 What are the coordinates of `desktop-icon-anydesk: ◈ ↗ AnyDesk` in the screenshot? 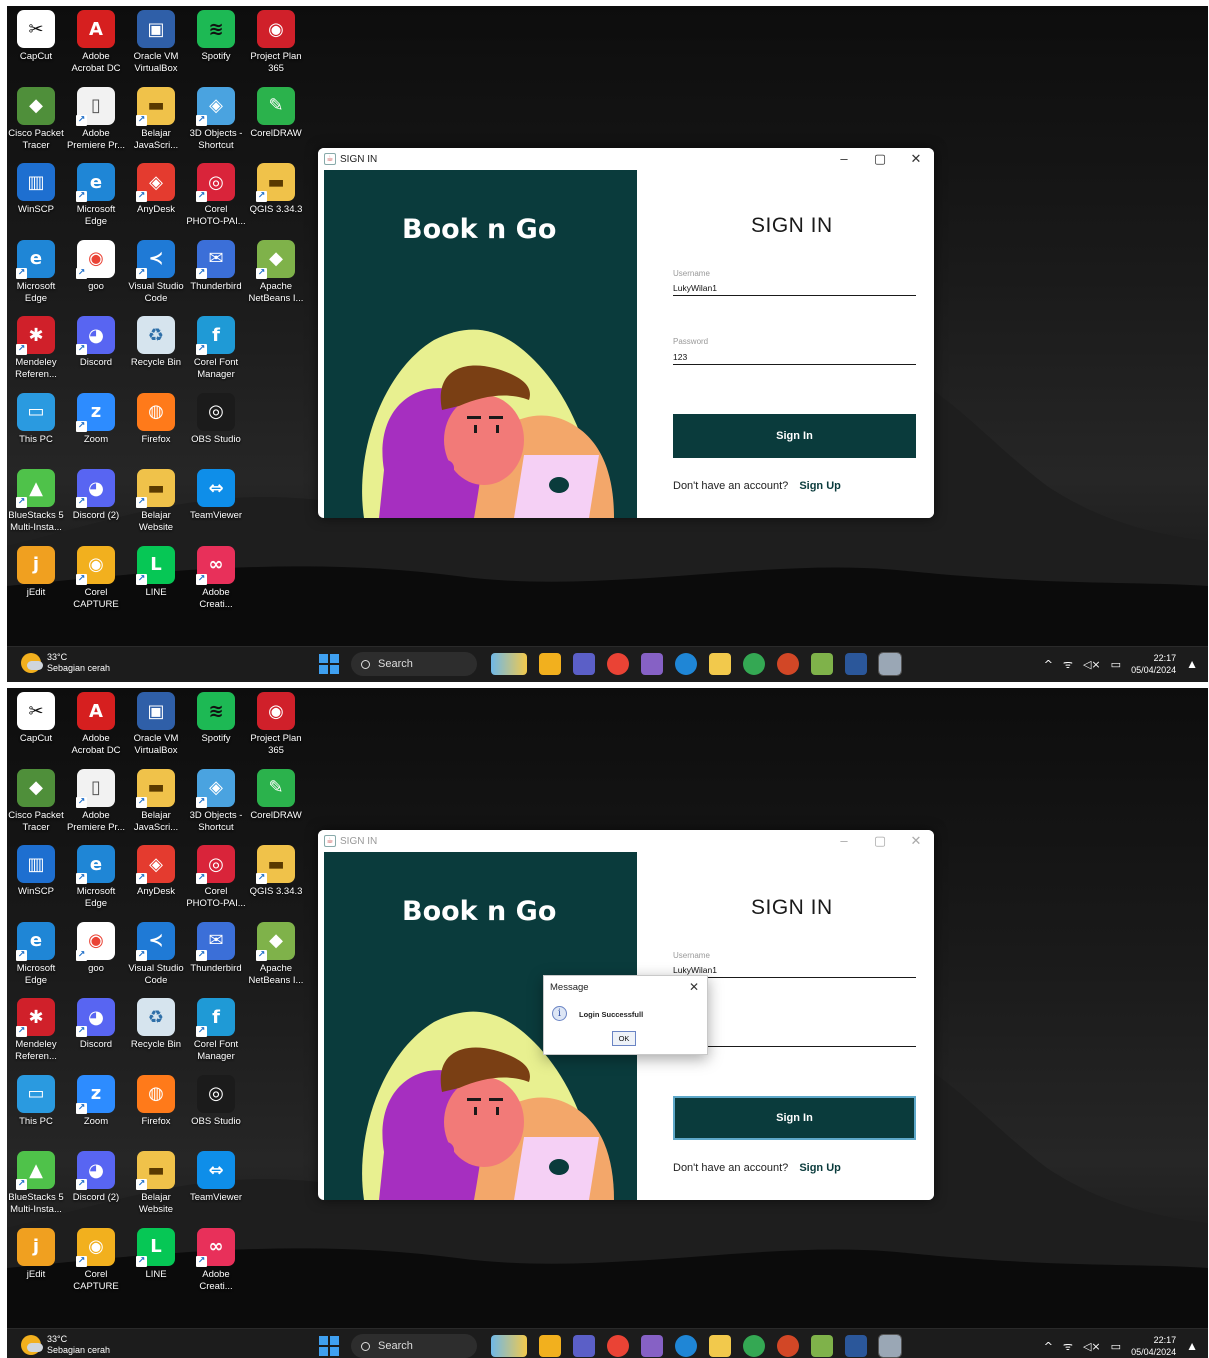 It's located at (156, 189).